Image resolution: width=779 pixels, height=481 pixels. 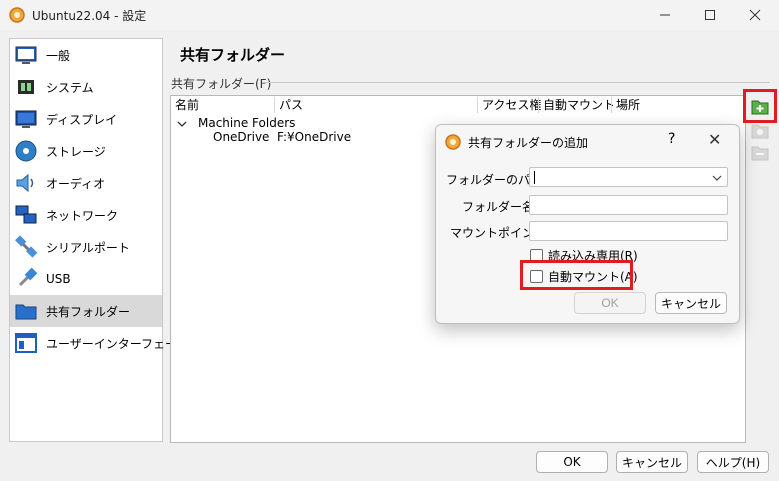 What do you see at coordinates (89, 16) in the screenshot?
I see `window-title: Ubuntu22.04 - 設定` at bounding box center [89, 16].